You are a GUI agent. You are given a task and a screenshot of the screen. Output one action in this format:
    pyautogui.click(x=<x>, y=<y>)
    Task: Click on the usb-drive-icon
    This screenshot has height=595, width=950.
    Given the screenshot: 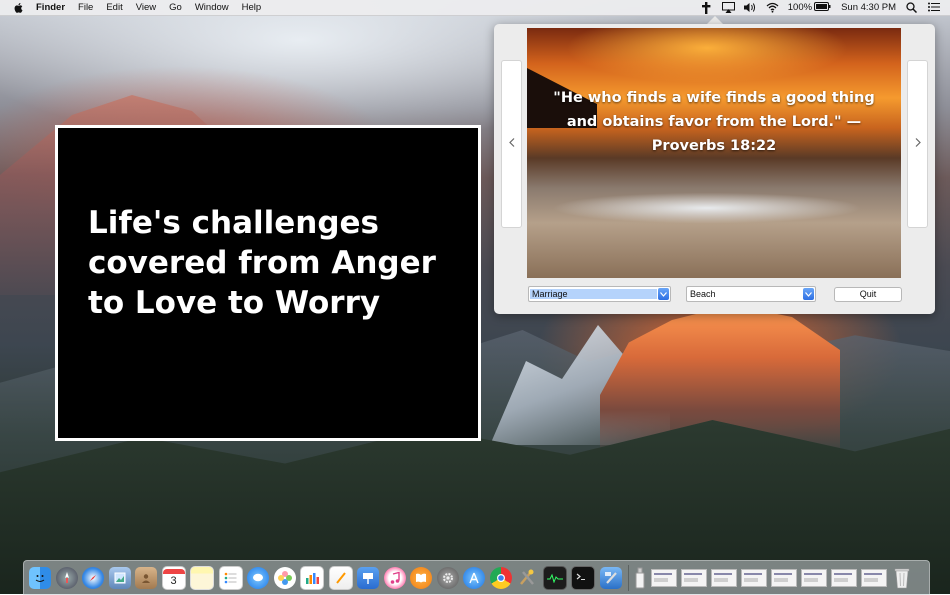 What is the action you would take?
    pyautogui.click(x=640, y=578)
    